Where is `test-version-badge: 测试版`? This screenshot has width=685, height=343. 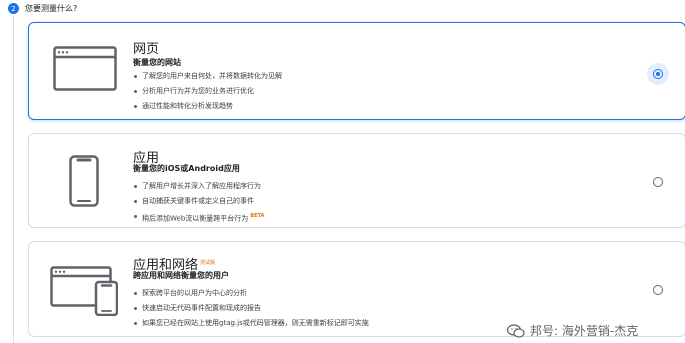
test-version-badge: 测试版 is located at coordinates (208, 262).